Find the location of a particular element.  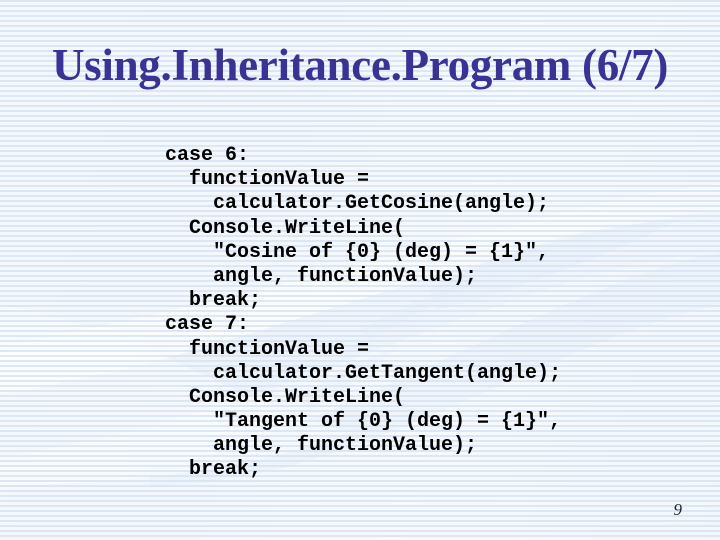

code-line: case 6: is located at coordinates (207, 155).